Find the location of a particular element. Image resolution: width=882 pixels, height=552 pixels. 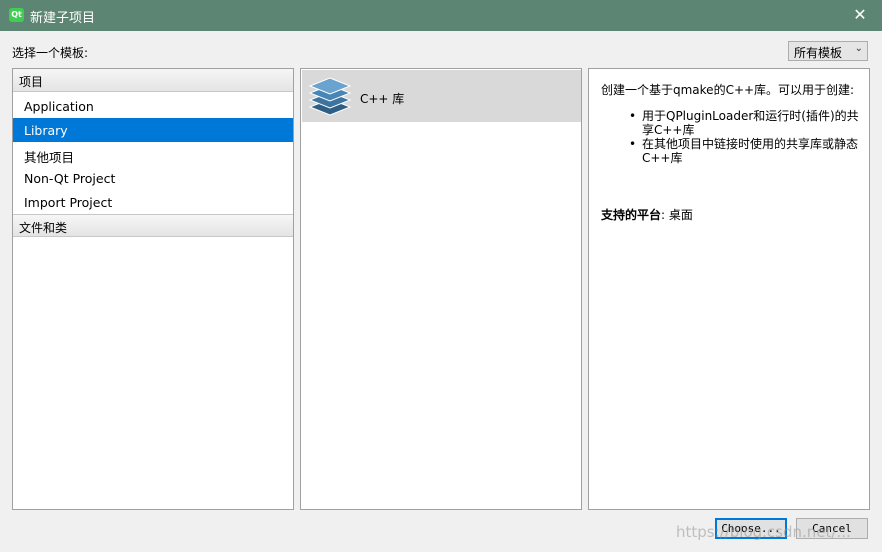

category-item-label: Non-Qt Project is located at coordinates (70, 178).